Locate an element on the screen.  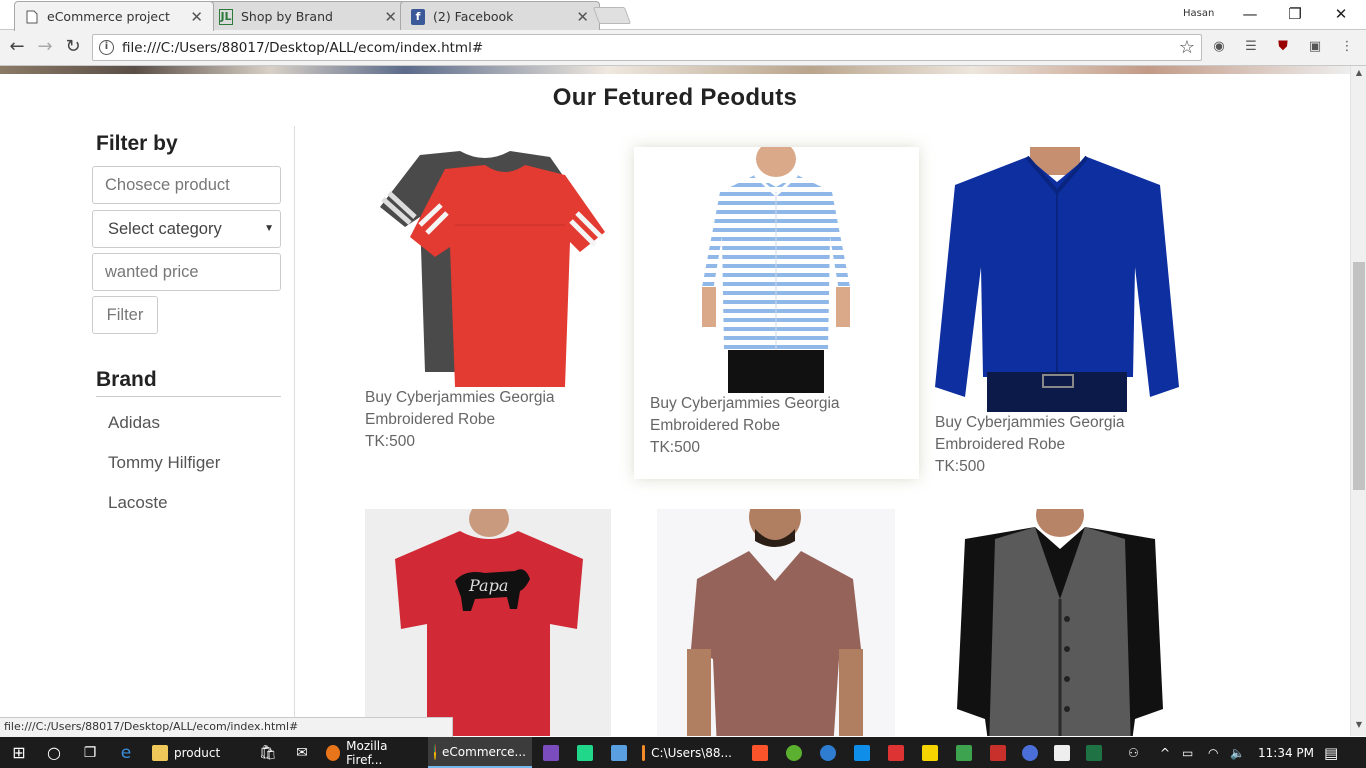
facebook-icon: f is located at coordinates (418, 16).